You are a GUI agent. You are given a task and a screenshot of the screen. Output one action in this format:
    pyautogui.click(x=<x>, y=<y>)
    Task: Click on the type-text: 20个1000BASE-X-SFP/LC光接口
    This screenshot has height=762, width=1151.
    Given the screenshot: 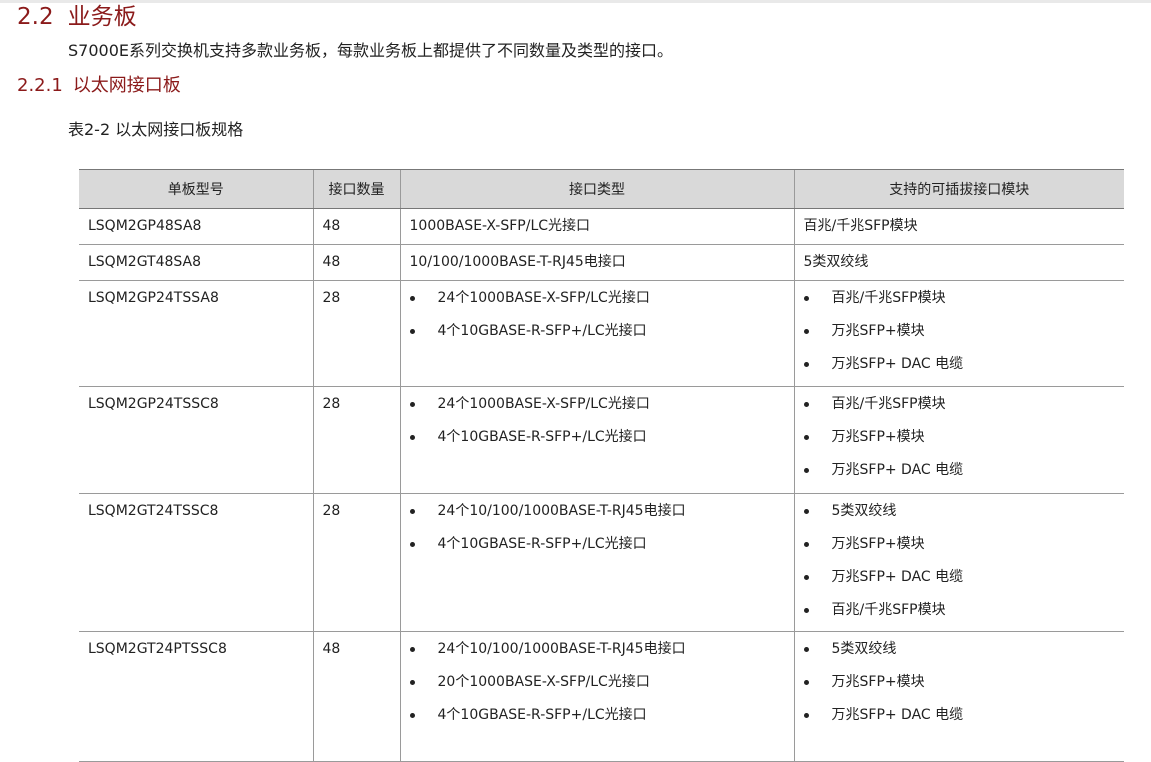 What is the action you would take?
    pyautogui.click(x=543, y=682)
    